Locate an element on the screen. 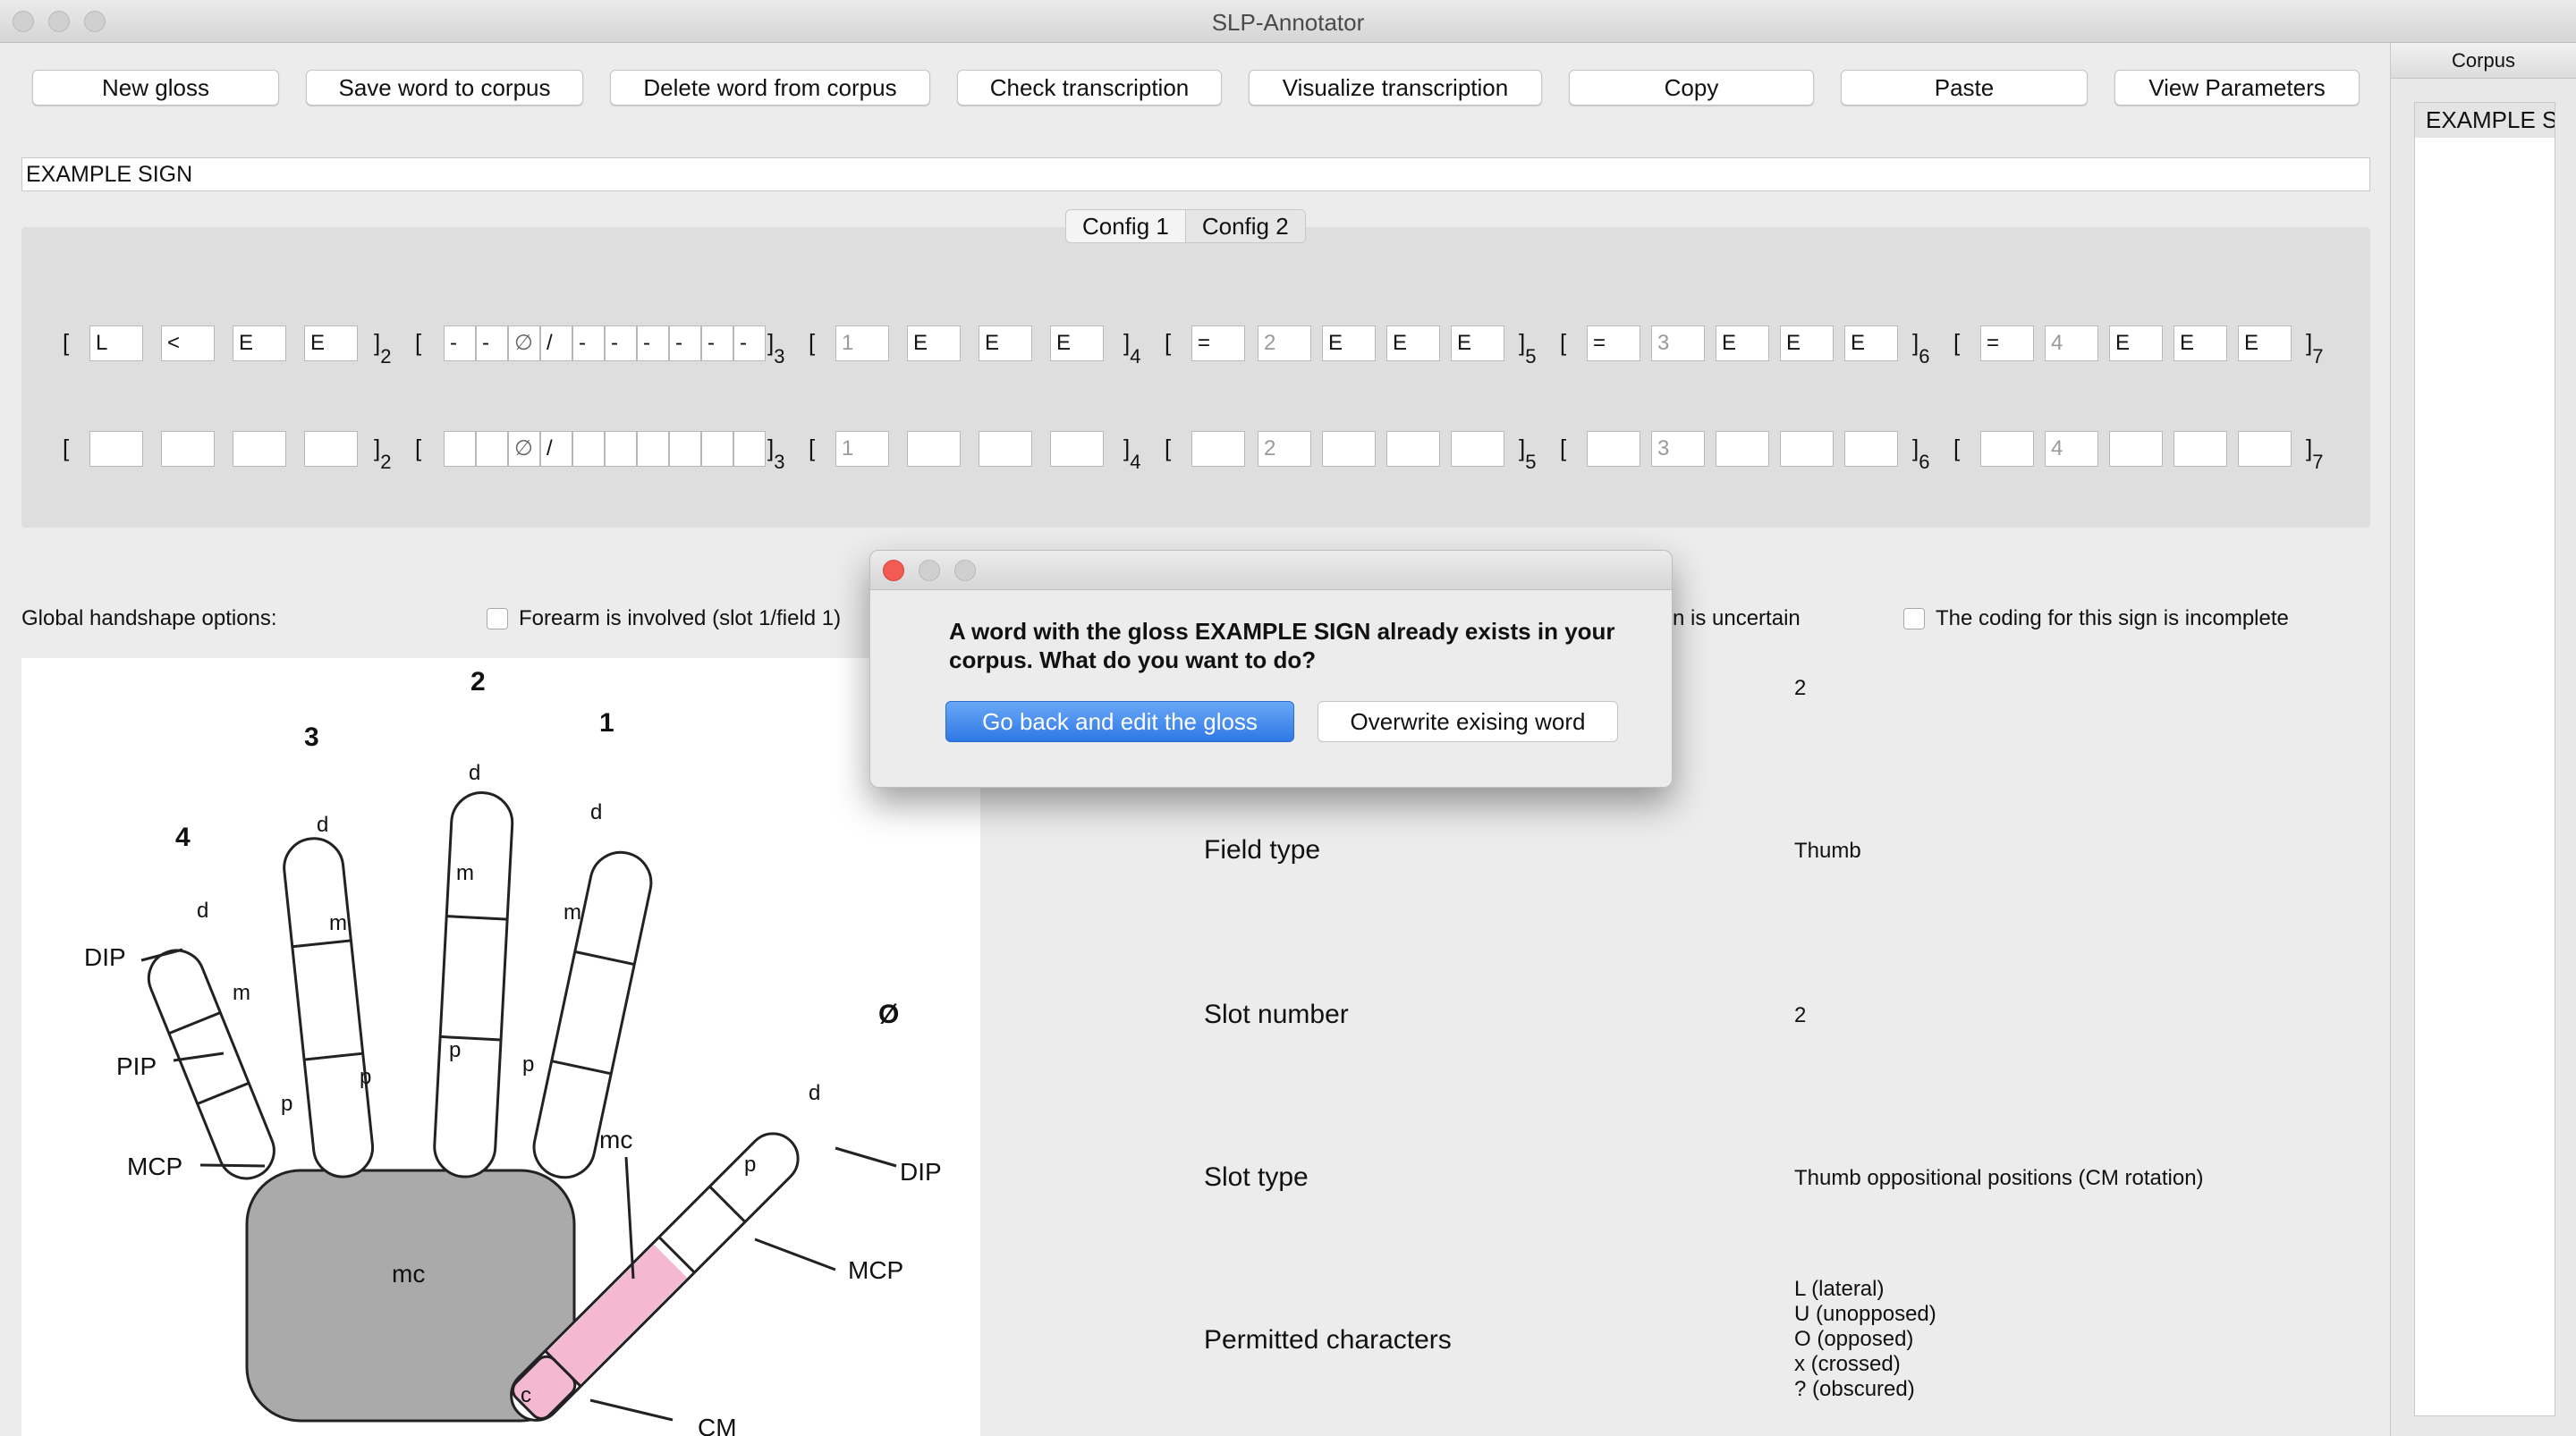 This screenshot has height=1436, width=2576. save-word-button: Save word to corpus is located at coordinates (444, 88).